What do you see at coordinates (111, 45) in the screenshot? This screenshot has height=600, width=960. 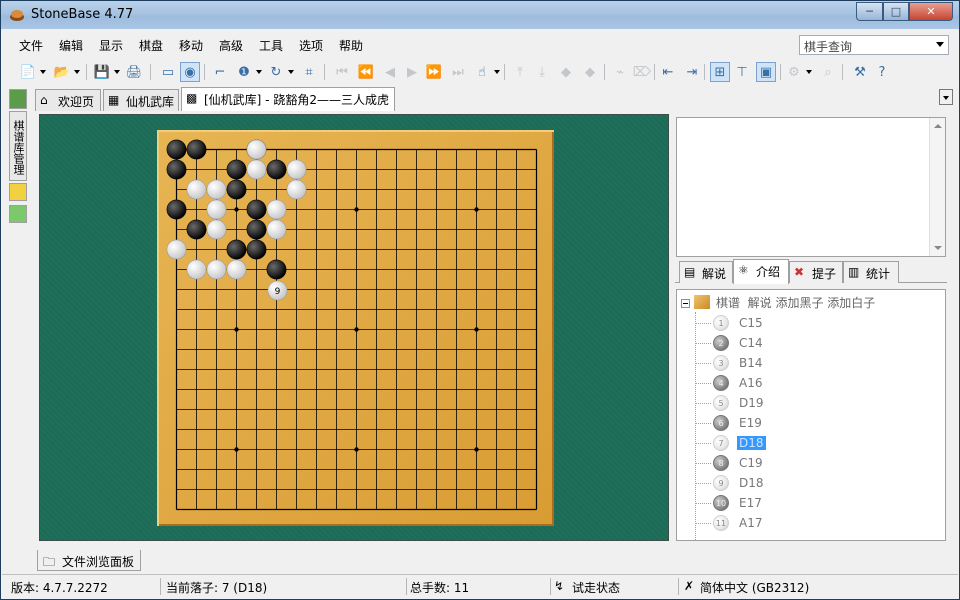 I see `menu-view: 显示` at bounding box center [111, 45].